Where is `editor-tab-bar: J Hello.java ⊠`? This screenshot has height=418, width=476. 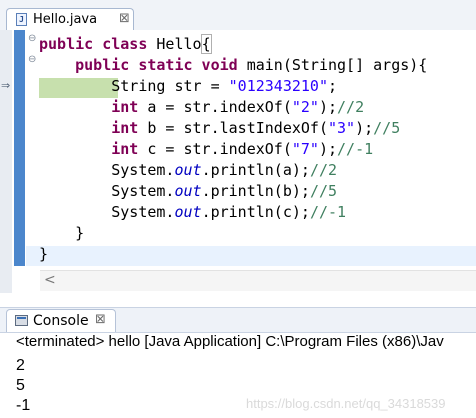
editor-tab-bar: J Hello.java ⊠ is located at coordinates (238, 15).